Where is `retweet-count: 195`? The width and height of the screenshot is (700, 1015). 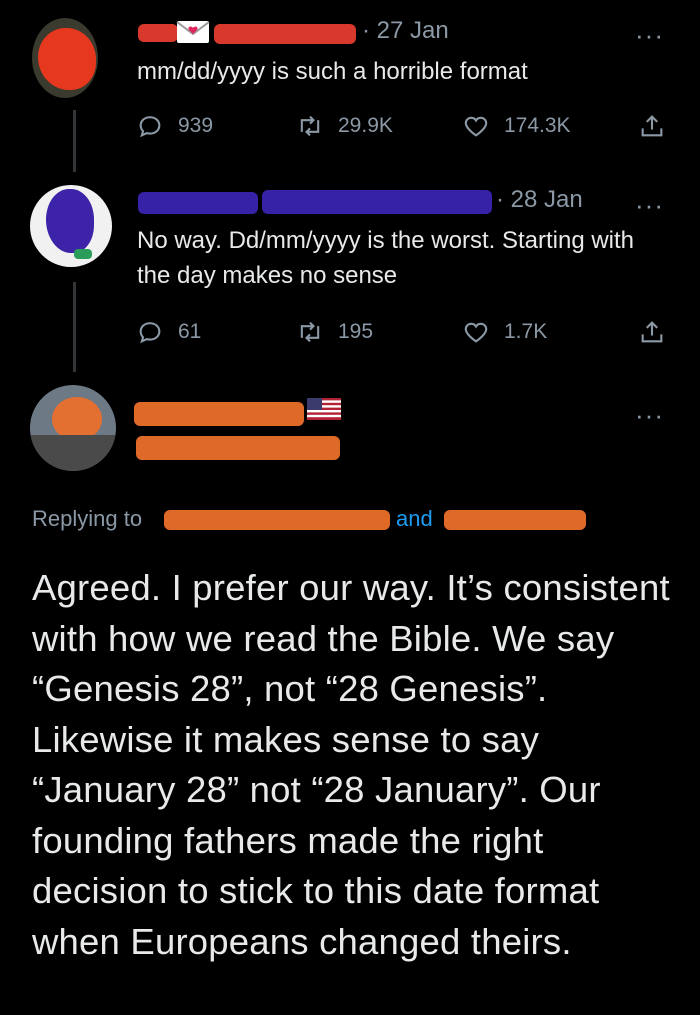 retweet-count: 195 is located at coordinates (356, 331).